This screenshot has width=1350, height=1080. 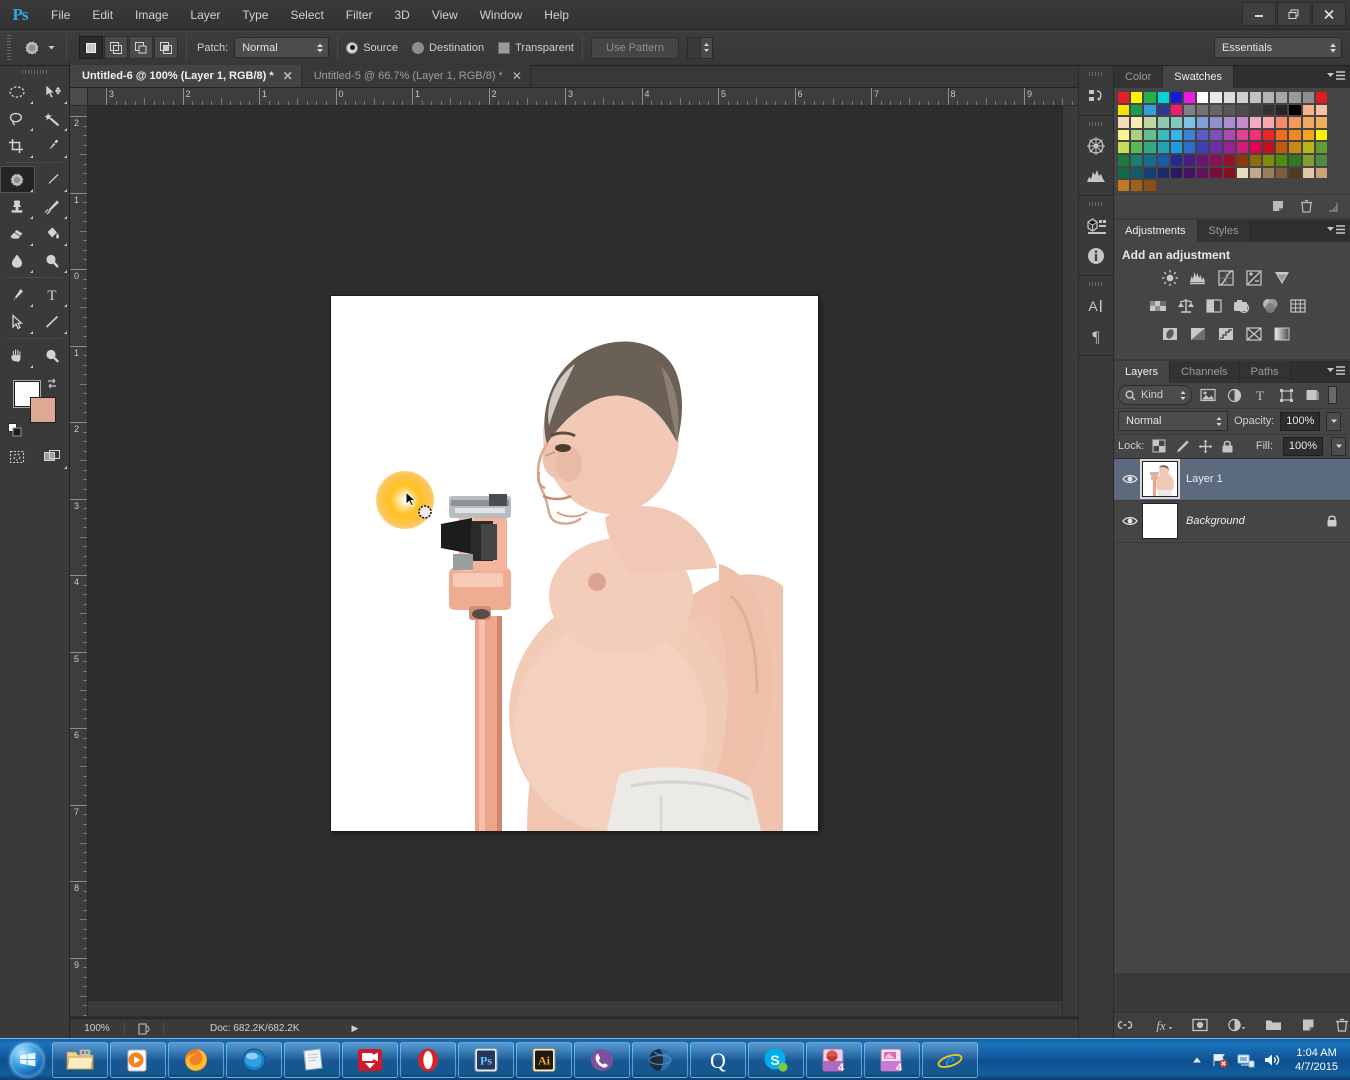 What do you see at coordinates (196, 1059) in the screenshot?
I see `taskbar-item-mozilla-firefox` at bounding box center [196, 1059].